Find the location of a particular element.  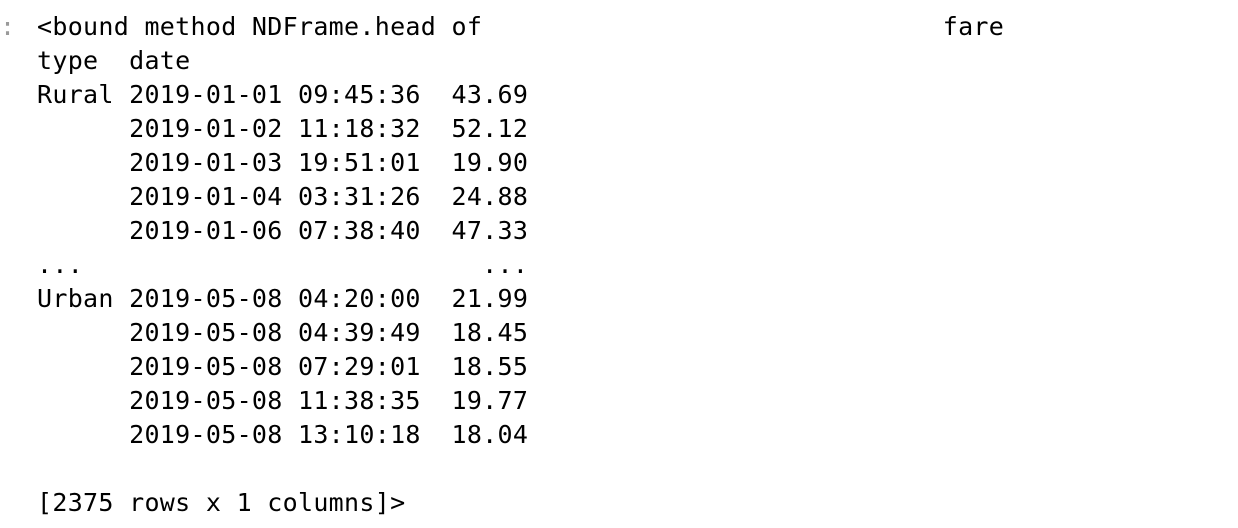

output-line-blank is located at coordinates (632, 469).